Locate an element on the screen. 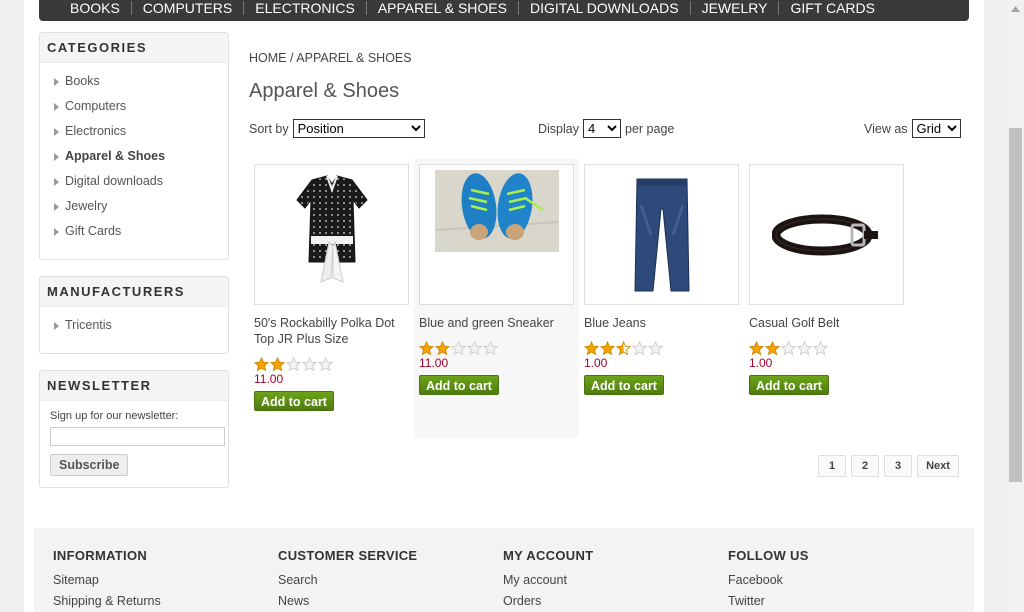  sidebar-item-tricentis: Tricentis is located at coordinates (141, 325).